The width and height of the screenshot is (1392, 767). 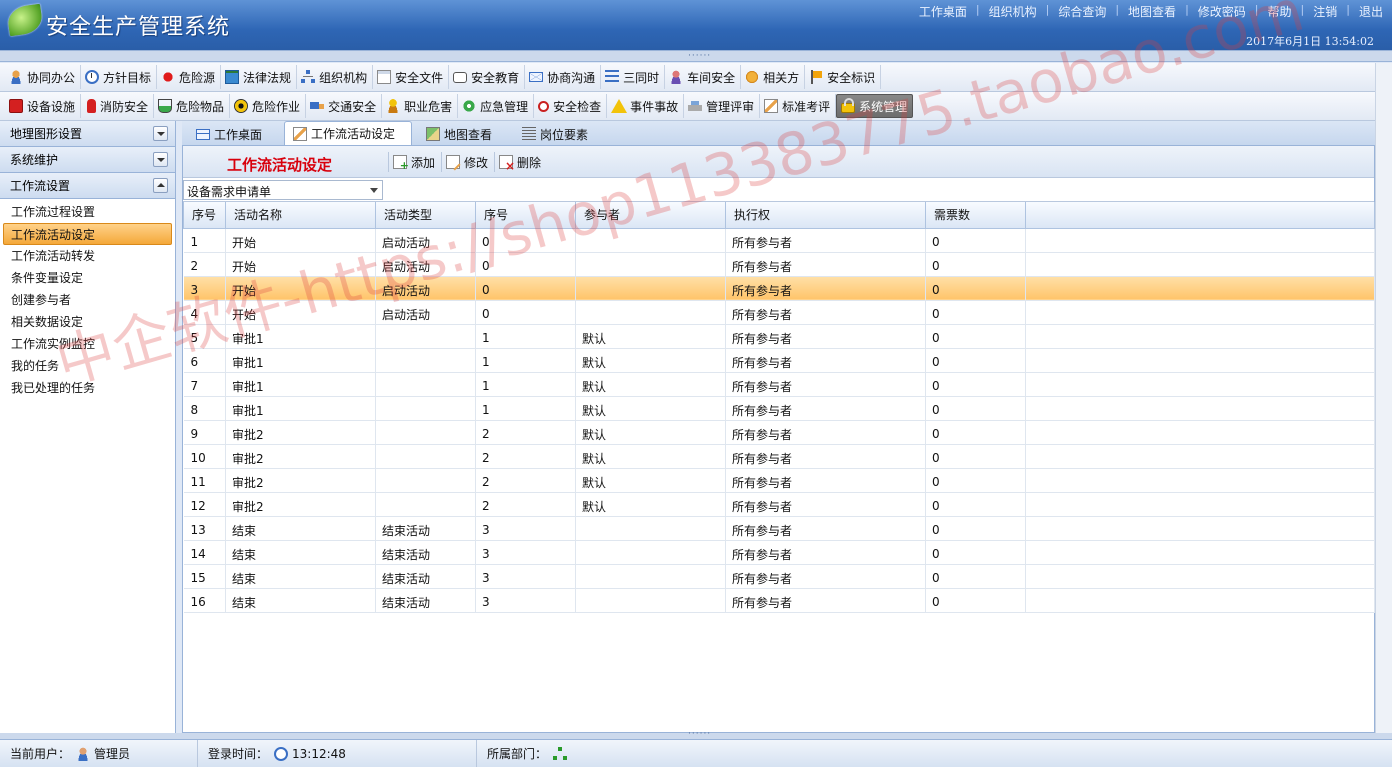 I want to click on table-row: 13 结束 结束活动 3 所有参与者 0, so click(x=779, y=528).